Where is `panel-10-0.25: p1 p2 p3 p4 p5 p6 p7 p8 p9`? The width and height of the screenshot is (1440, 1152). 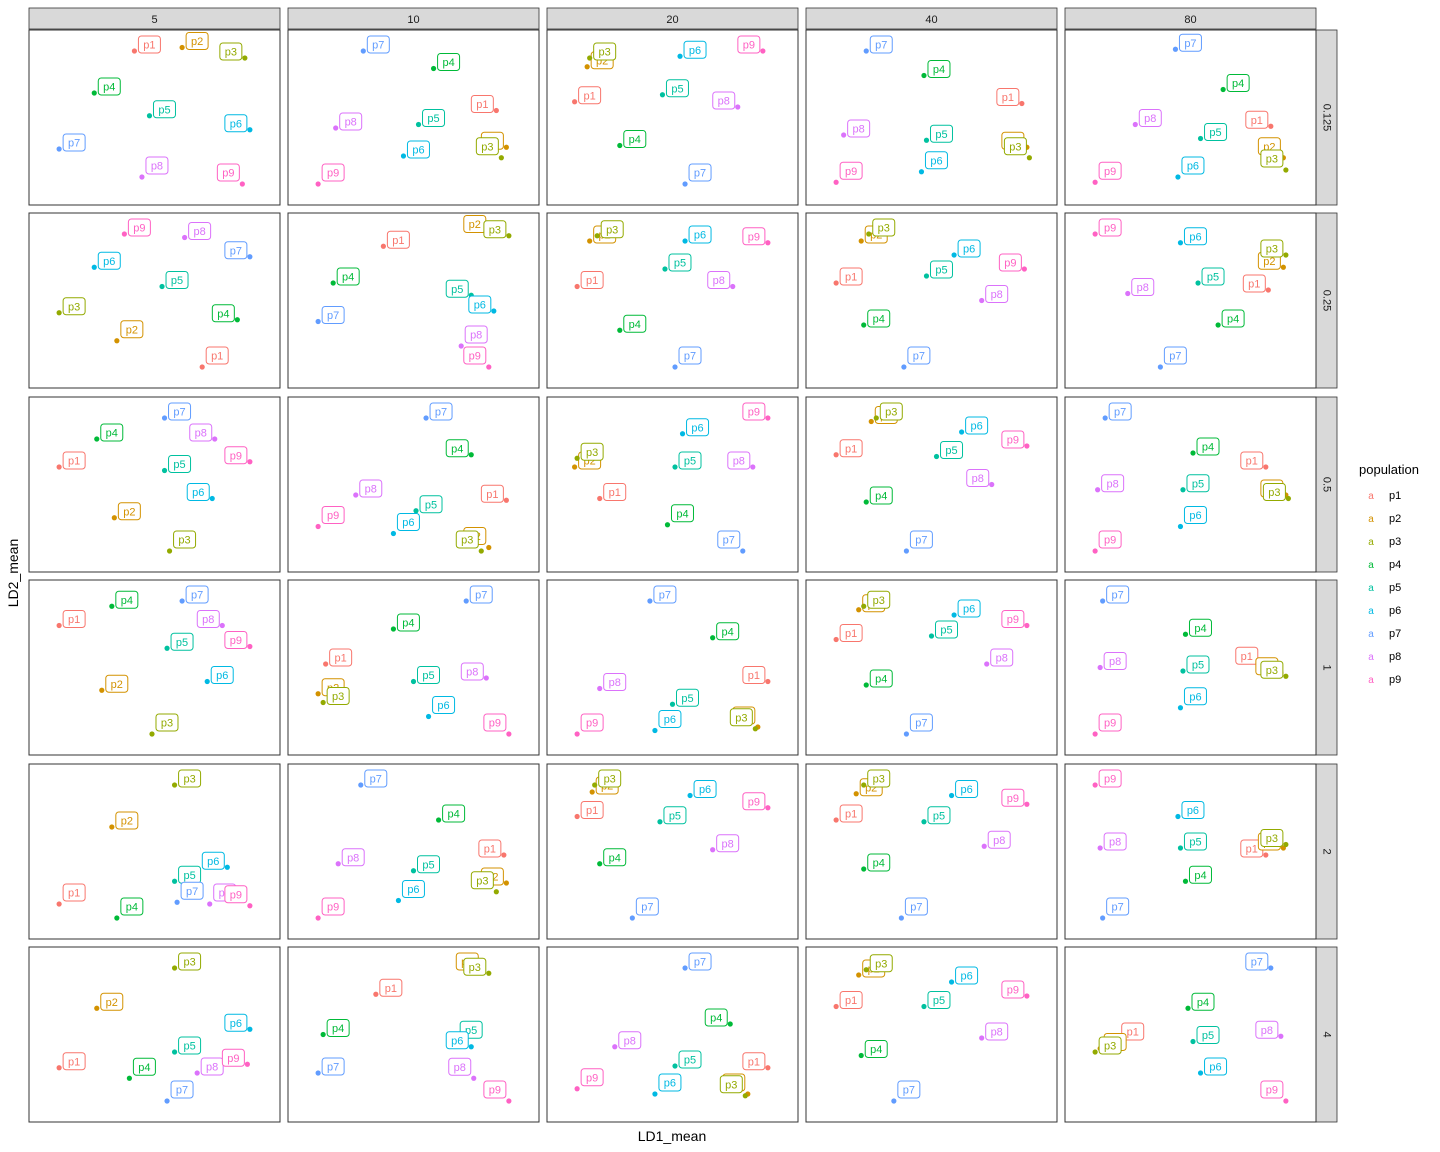 panel-10-0.25: p1 p2 p3 p4 p5 p6 p7 p8 p9 is located at coordinates (413, 300).